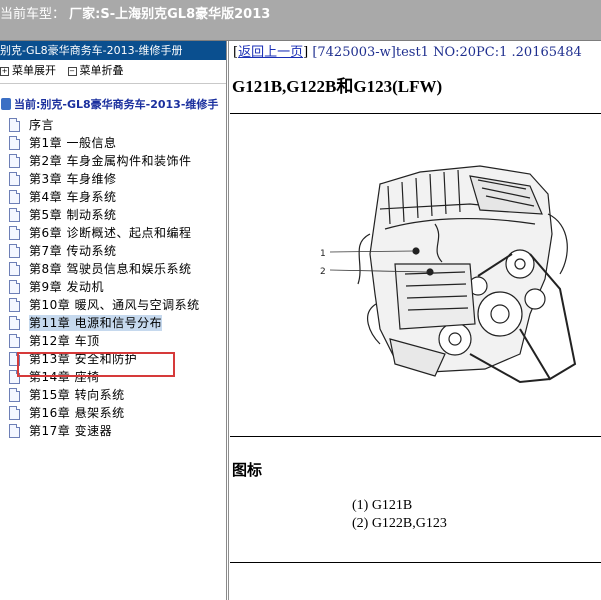  I want to click on tree-root: 当前:别克-GL8豪华商务车-2013-维修手, so click(109, 104).